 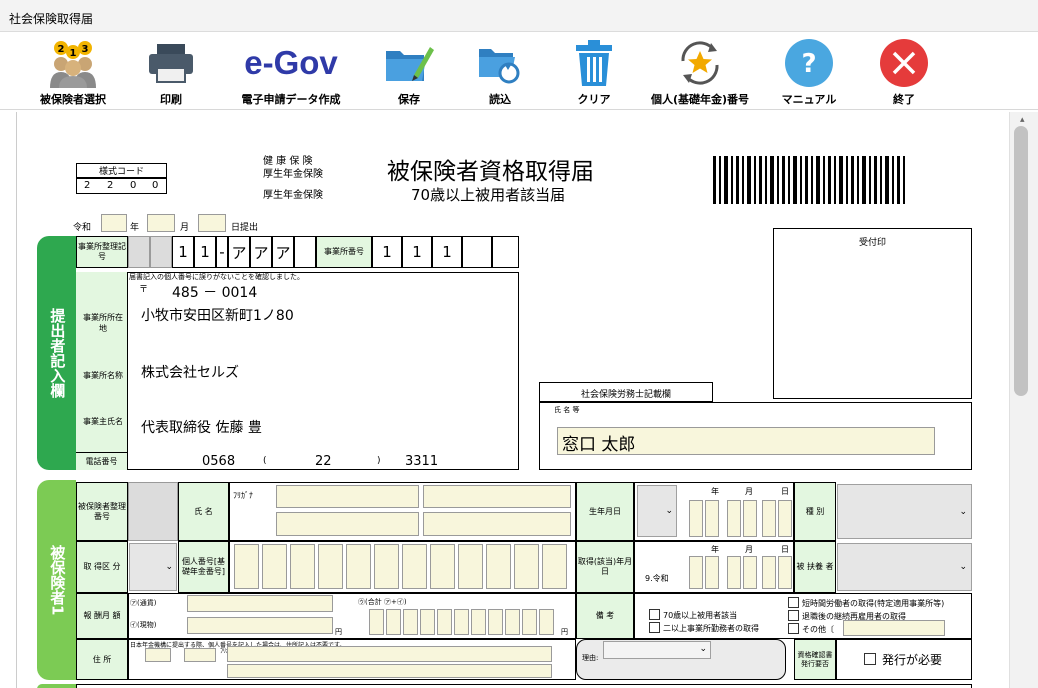 What do you see at coordinates (696, 518) in the screenshot?
I see `birth-year-tens-input` at bounding box center [696, 518].